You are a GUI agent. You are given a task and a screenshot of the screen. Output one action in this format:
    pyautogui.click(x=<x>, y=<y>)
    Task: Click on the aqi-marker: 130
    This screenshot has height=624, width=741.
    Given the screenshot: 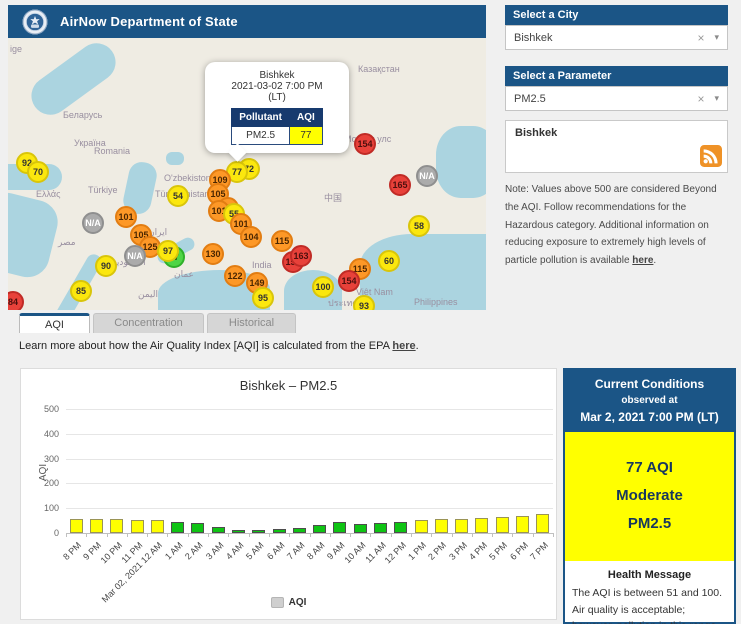 What is the action you would take?
    pyautogui.click(x=213, y=254)
    